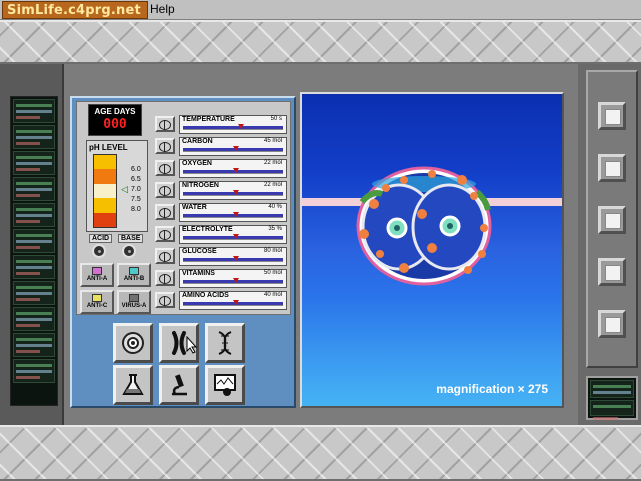 This screenshot has width=641, height=481. I want to click on nutrient-gauge: ELECTROLYTE 35 %, so click(233, 234).